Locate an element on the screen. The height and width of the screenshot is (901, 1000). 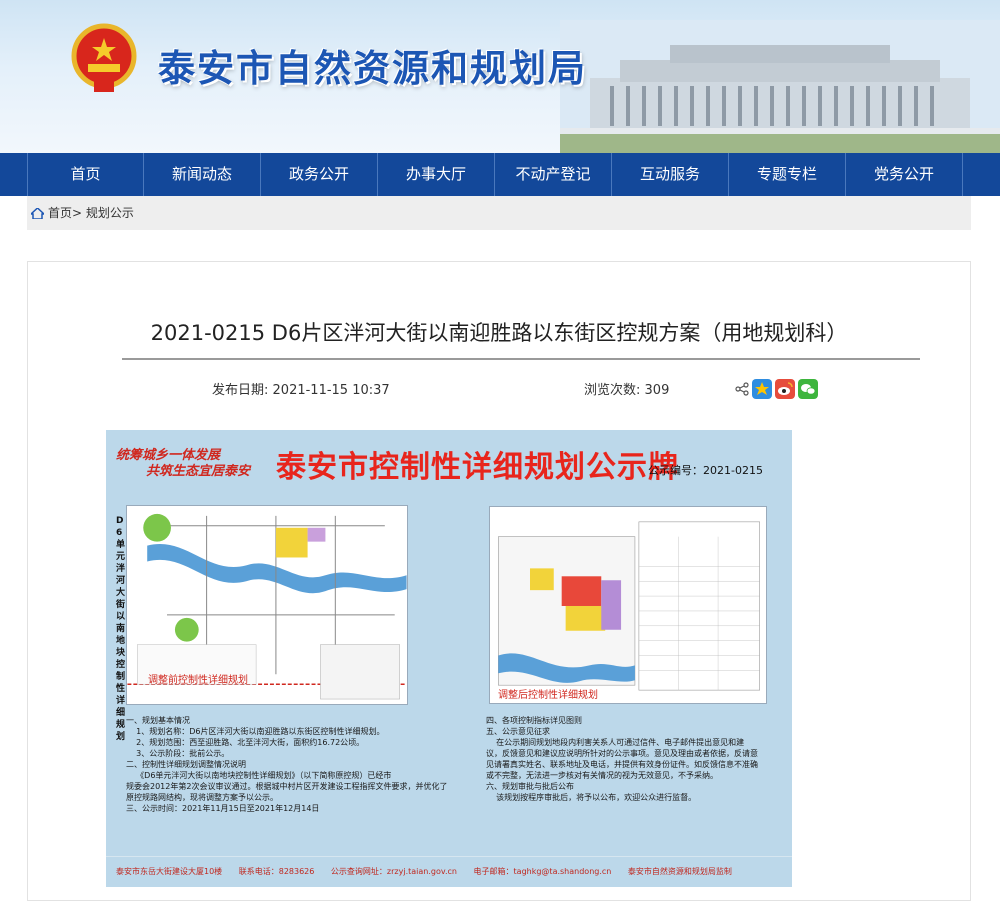
site-title: 泰安市自然资源和规划局 is located at coordinates (372, 68).